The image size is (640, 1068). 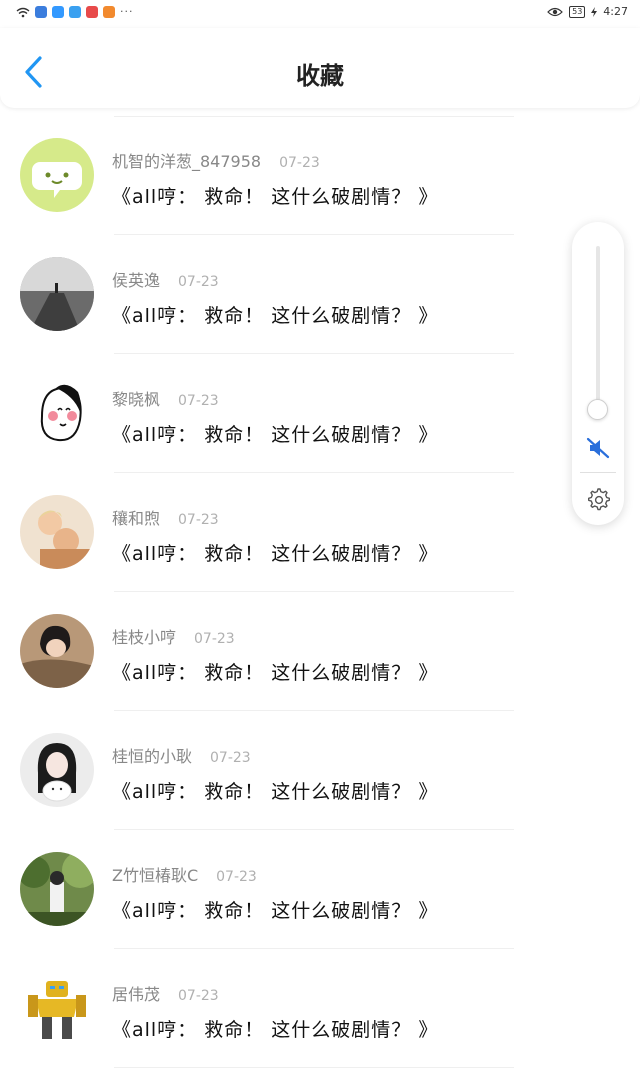 What do you see at coordinates (320, 175) in the screenshot?
I see `list-item: 机智的洋葱_847958 07-23 《all哼： 救命！ 这什么破剧情？ 》` at bounding box center [320, 175].